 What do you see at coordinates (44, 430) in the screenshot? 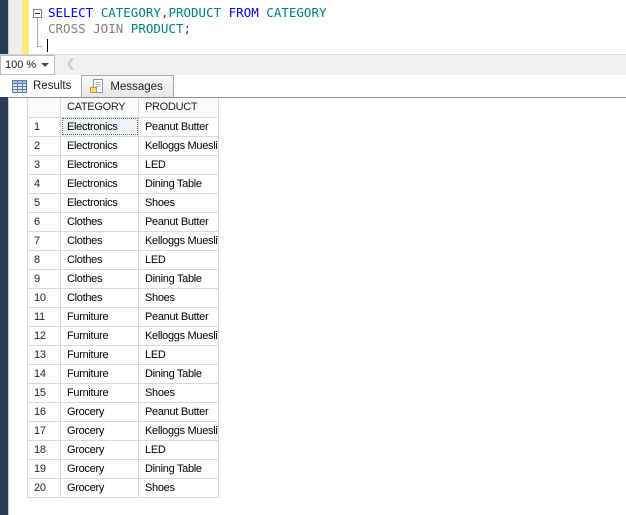
I see `row-number-cell: 17` at bounding box center [44, 430].